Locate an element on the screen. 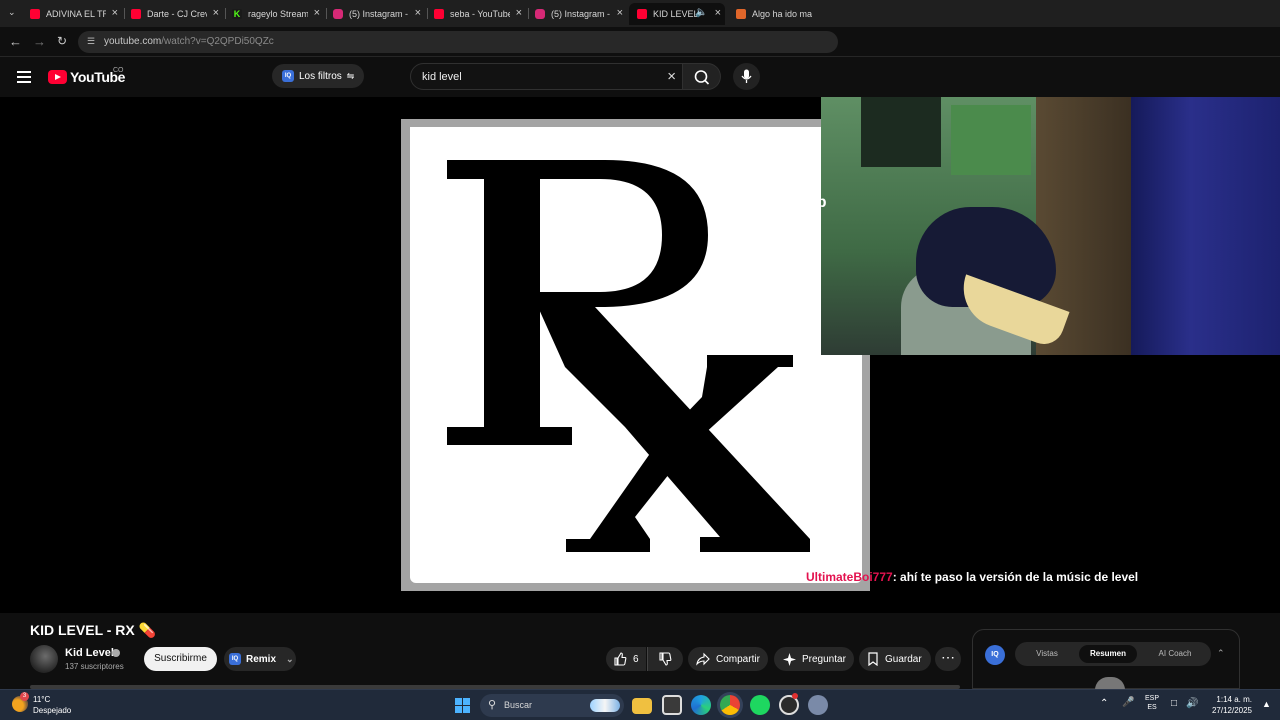  chat-username: UltimateBoi777 is located at coordinates (849, 577).